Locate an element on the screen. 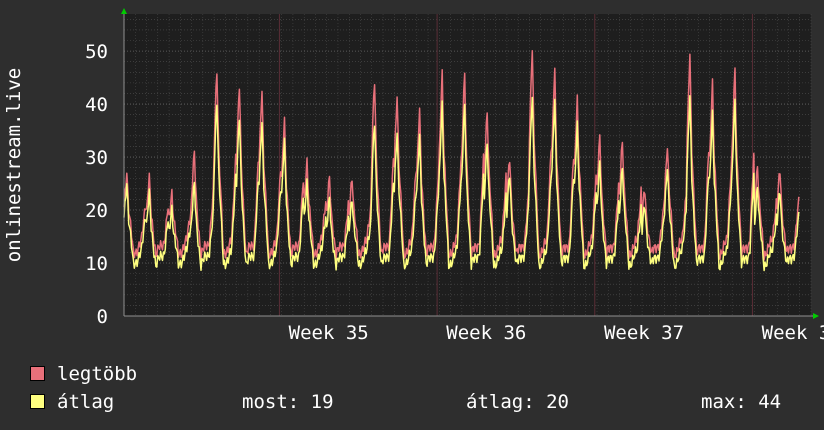 Image resolution: width=824 pixels, height=430 pixels. stat-current: most: 19 is located at coordinates (288, 402).